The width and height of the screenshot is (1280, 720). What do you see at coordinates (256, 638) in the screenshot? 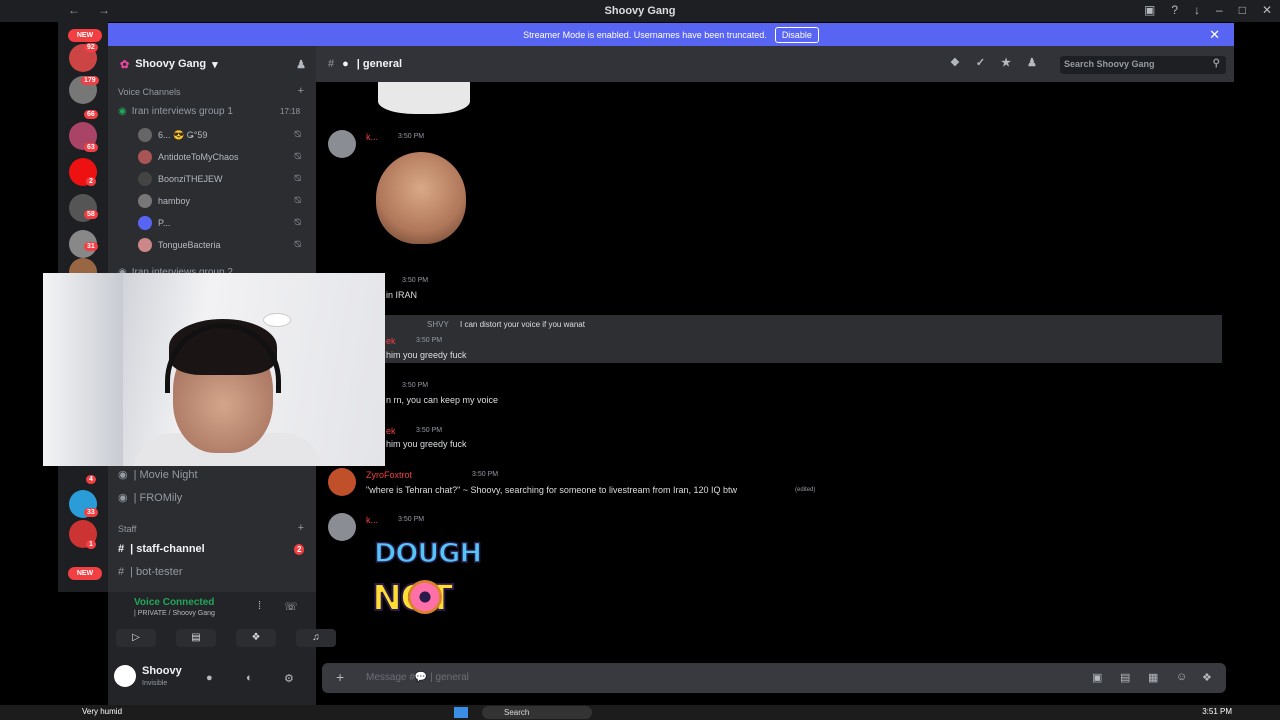
I see `activities-icon: ❖` at bounding box center [256, 638].